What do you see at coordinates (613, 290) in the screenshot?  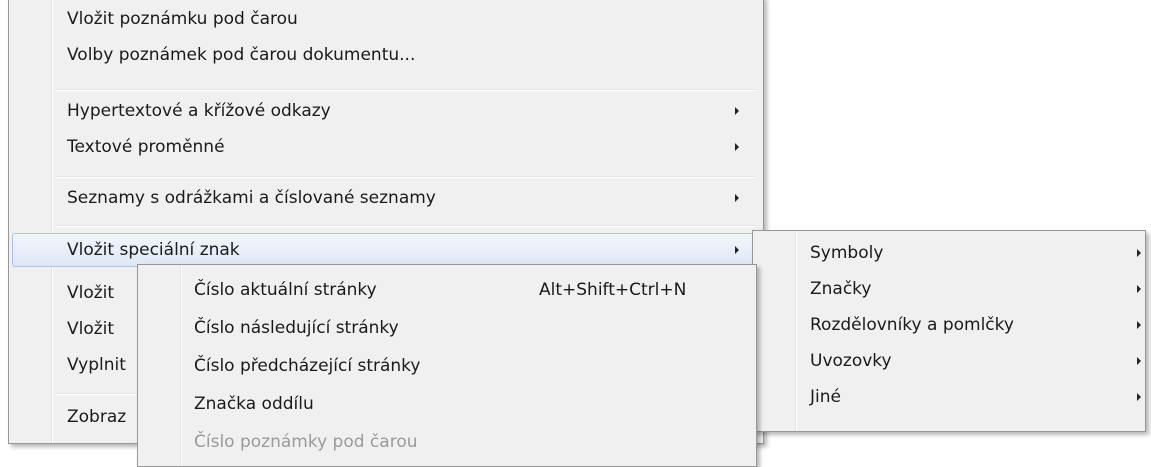 I see `shortcut-text: Alt+Shift+Ctrl+N` at bounding box center [613, 290].